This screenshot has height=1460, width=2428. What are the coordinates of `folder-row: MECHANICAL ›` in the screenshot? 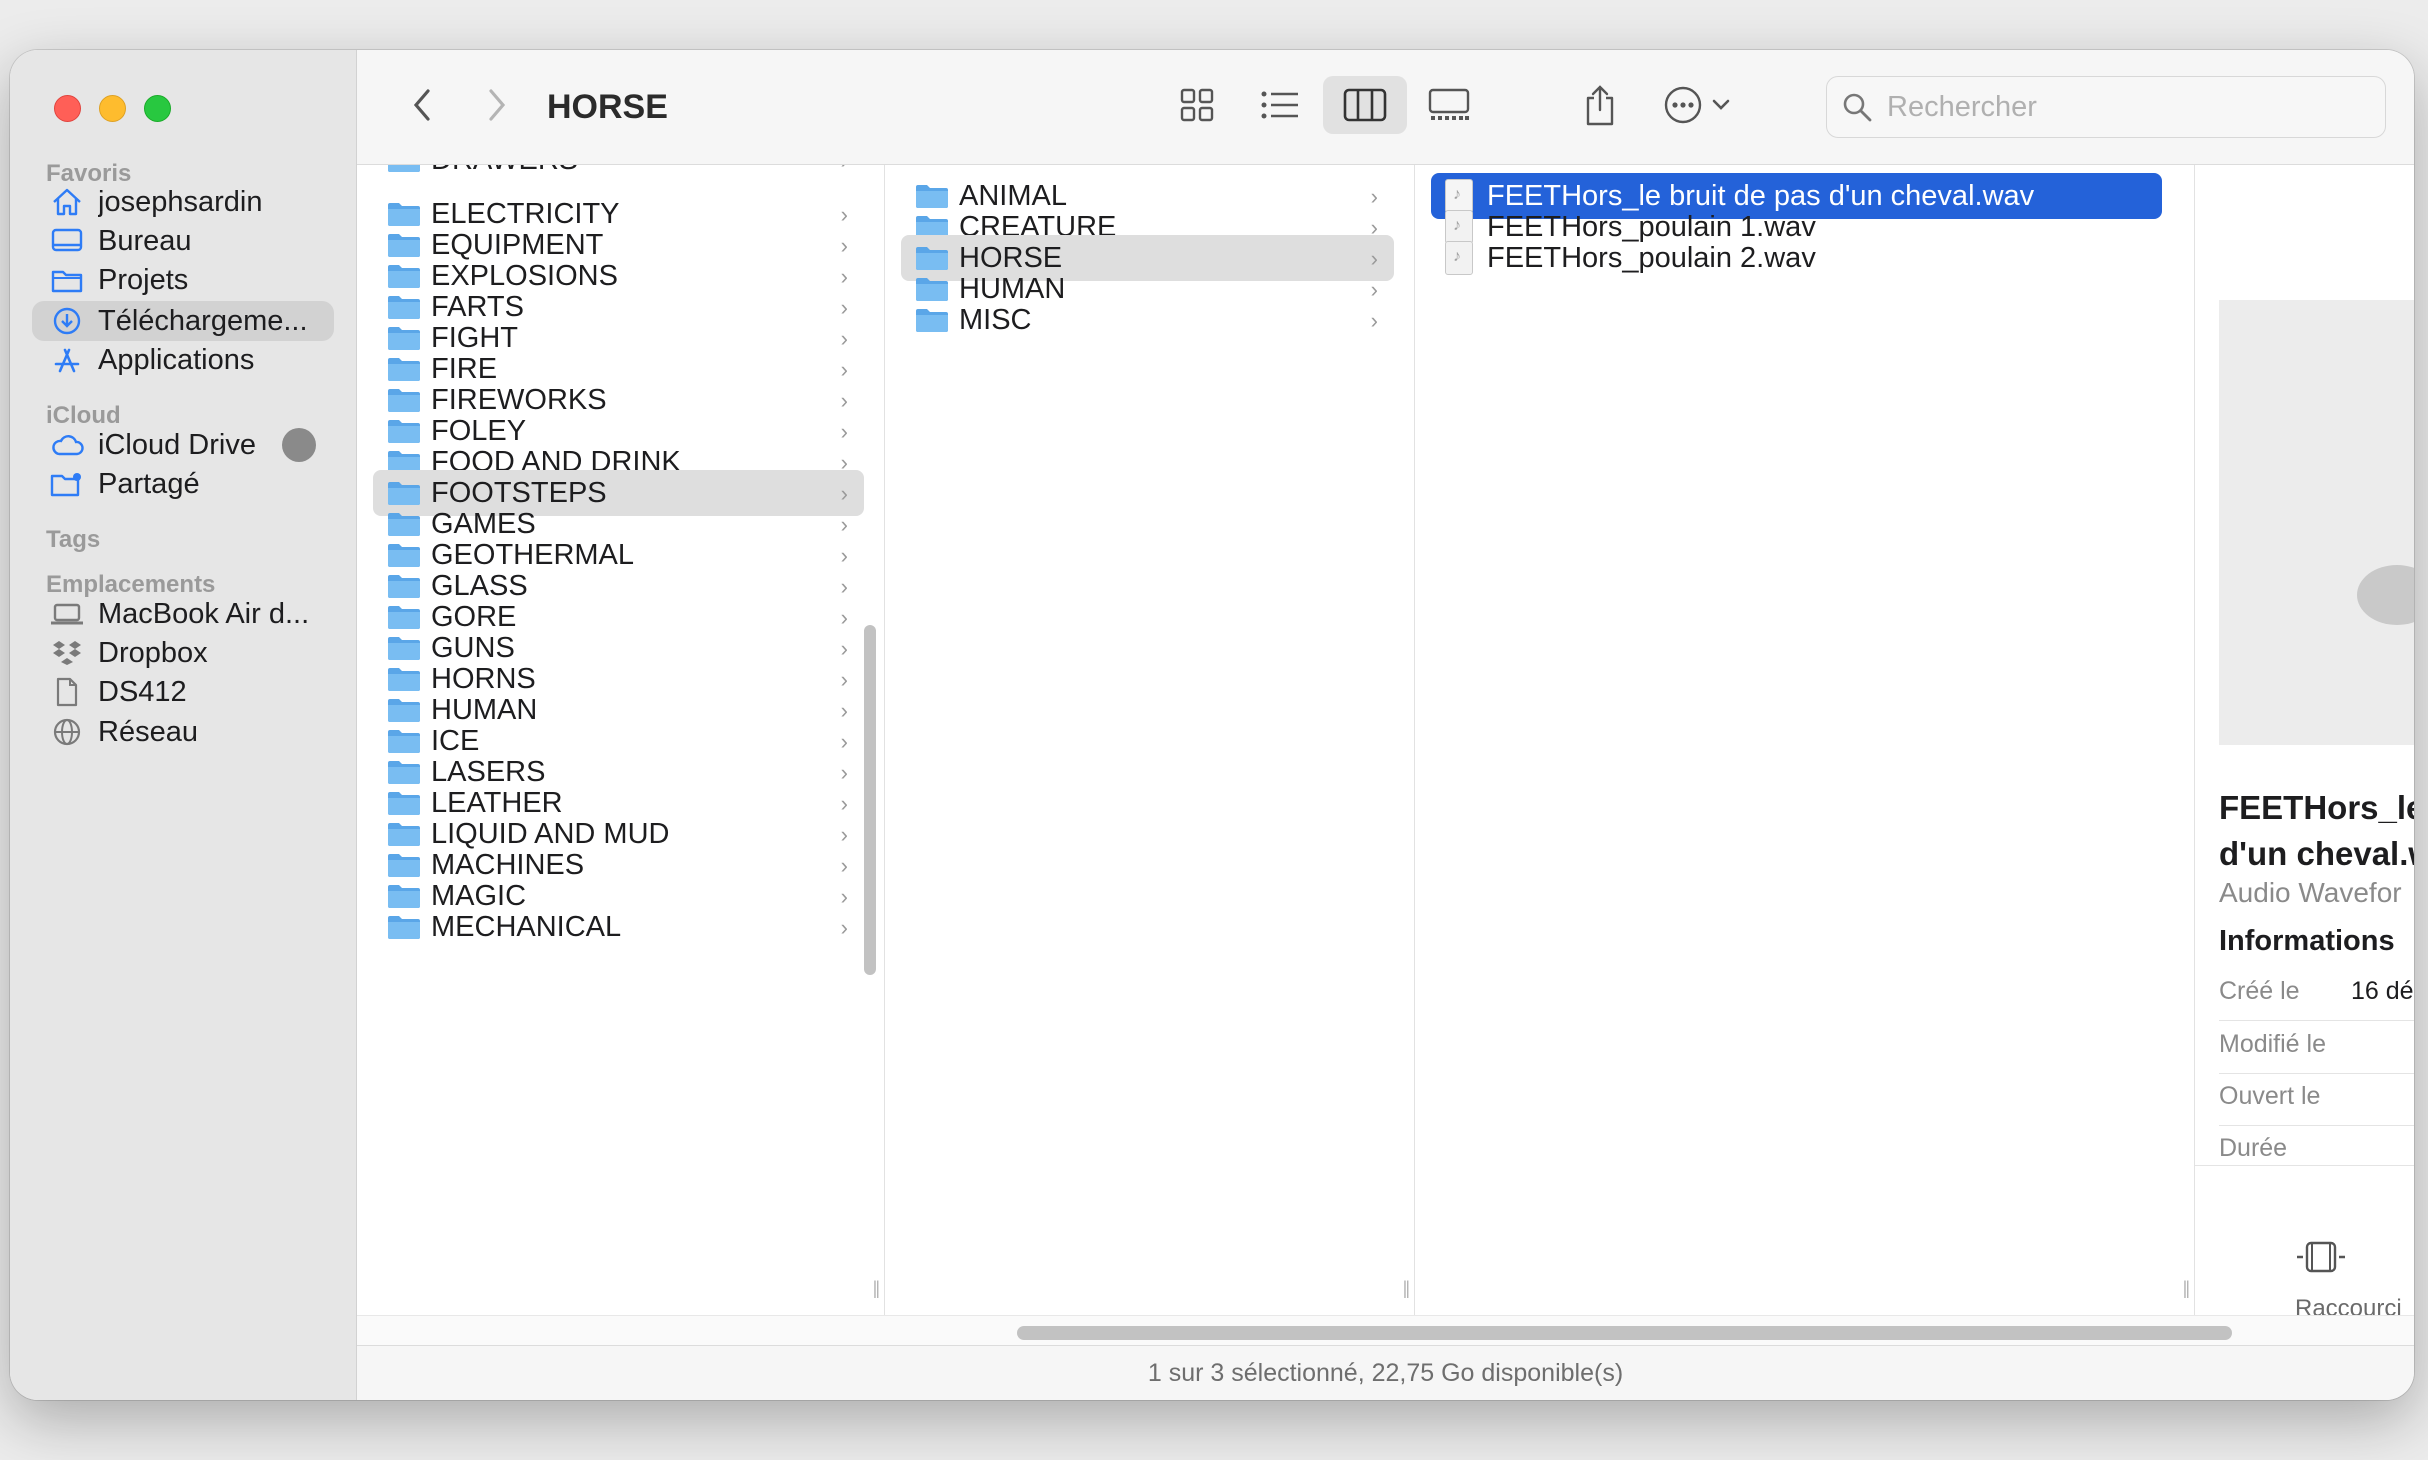 It's located at (618, 927).